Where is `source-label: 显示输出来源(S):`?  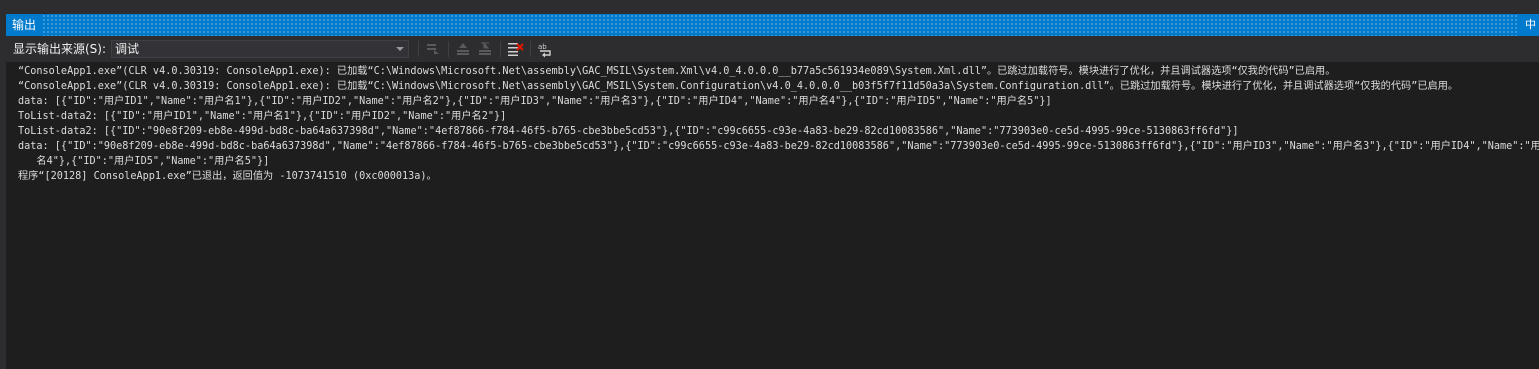 source-label: 显示输出来源(S): is located at coordinates (60, 49).